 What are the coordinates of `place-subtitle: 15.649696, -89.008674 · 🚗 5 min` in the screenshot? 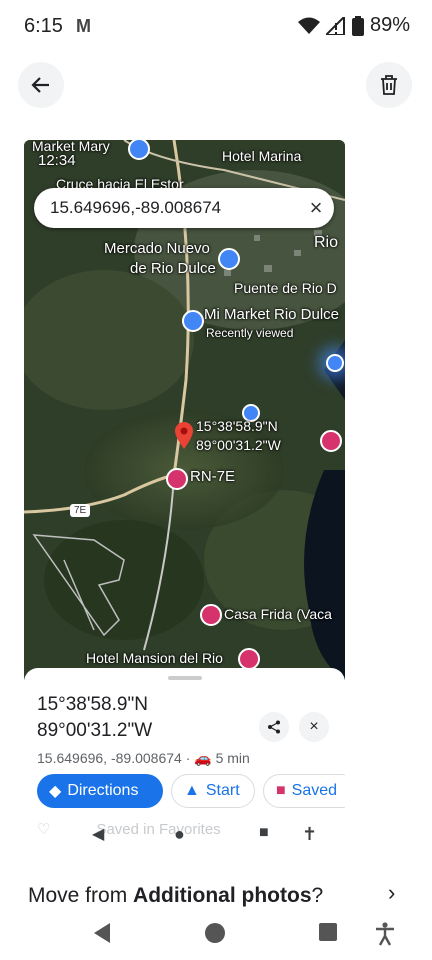 It's located at (143, 758).